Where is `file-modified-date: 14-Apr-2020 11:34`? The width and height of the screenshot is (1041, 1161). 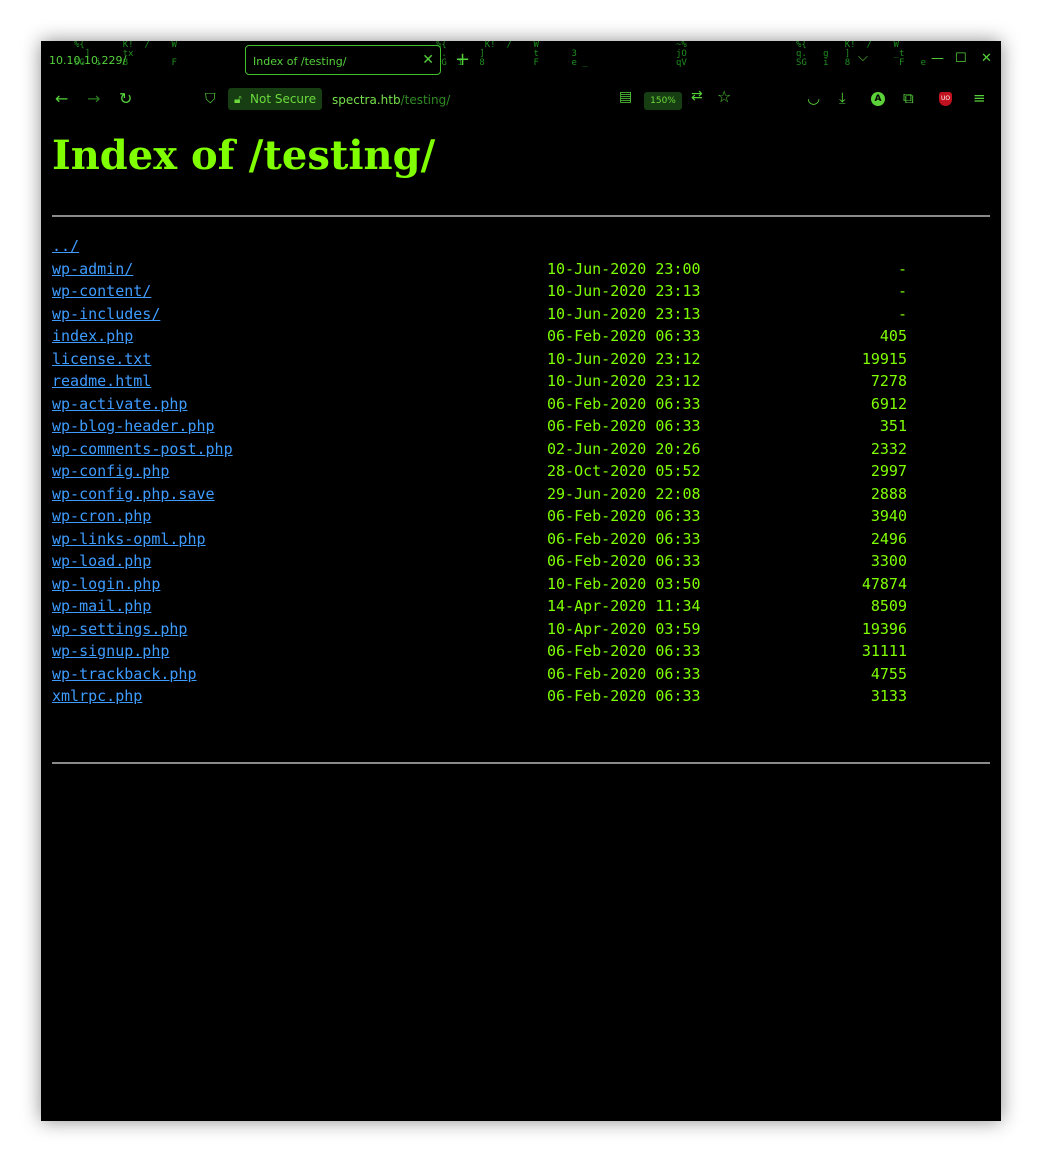 file-modified-date: 14-Apr-2020 11:34 is located at coordinates (624, 606).